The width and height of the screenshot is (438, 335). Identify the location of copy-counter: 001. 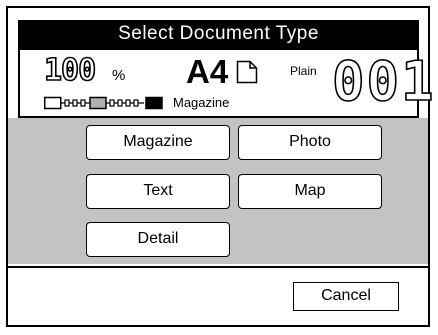
(383, 81).